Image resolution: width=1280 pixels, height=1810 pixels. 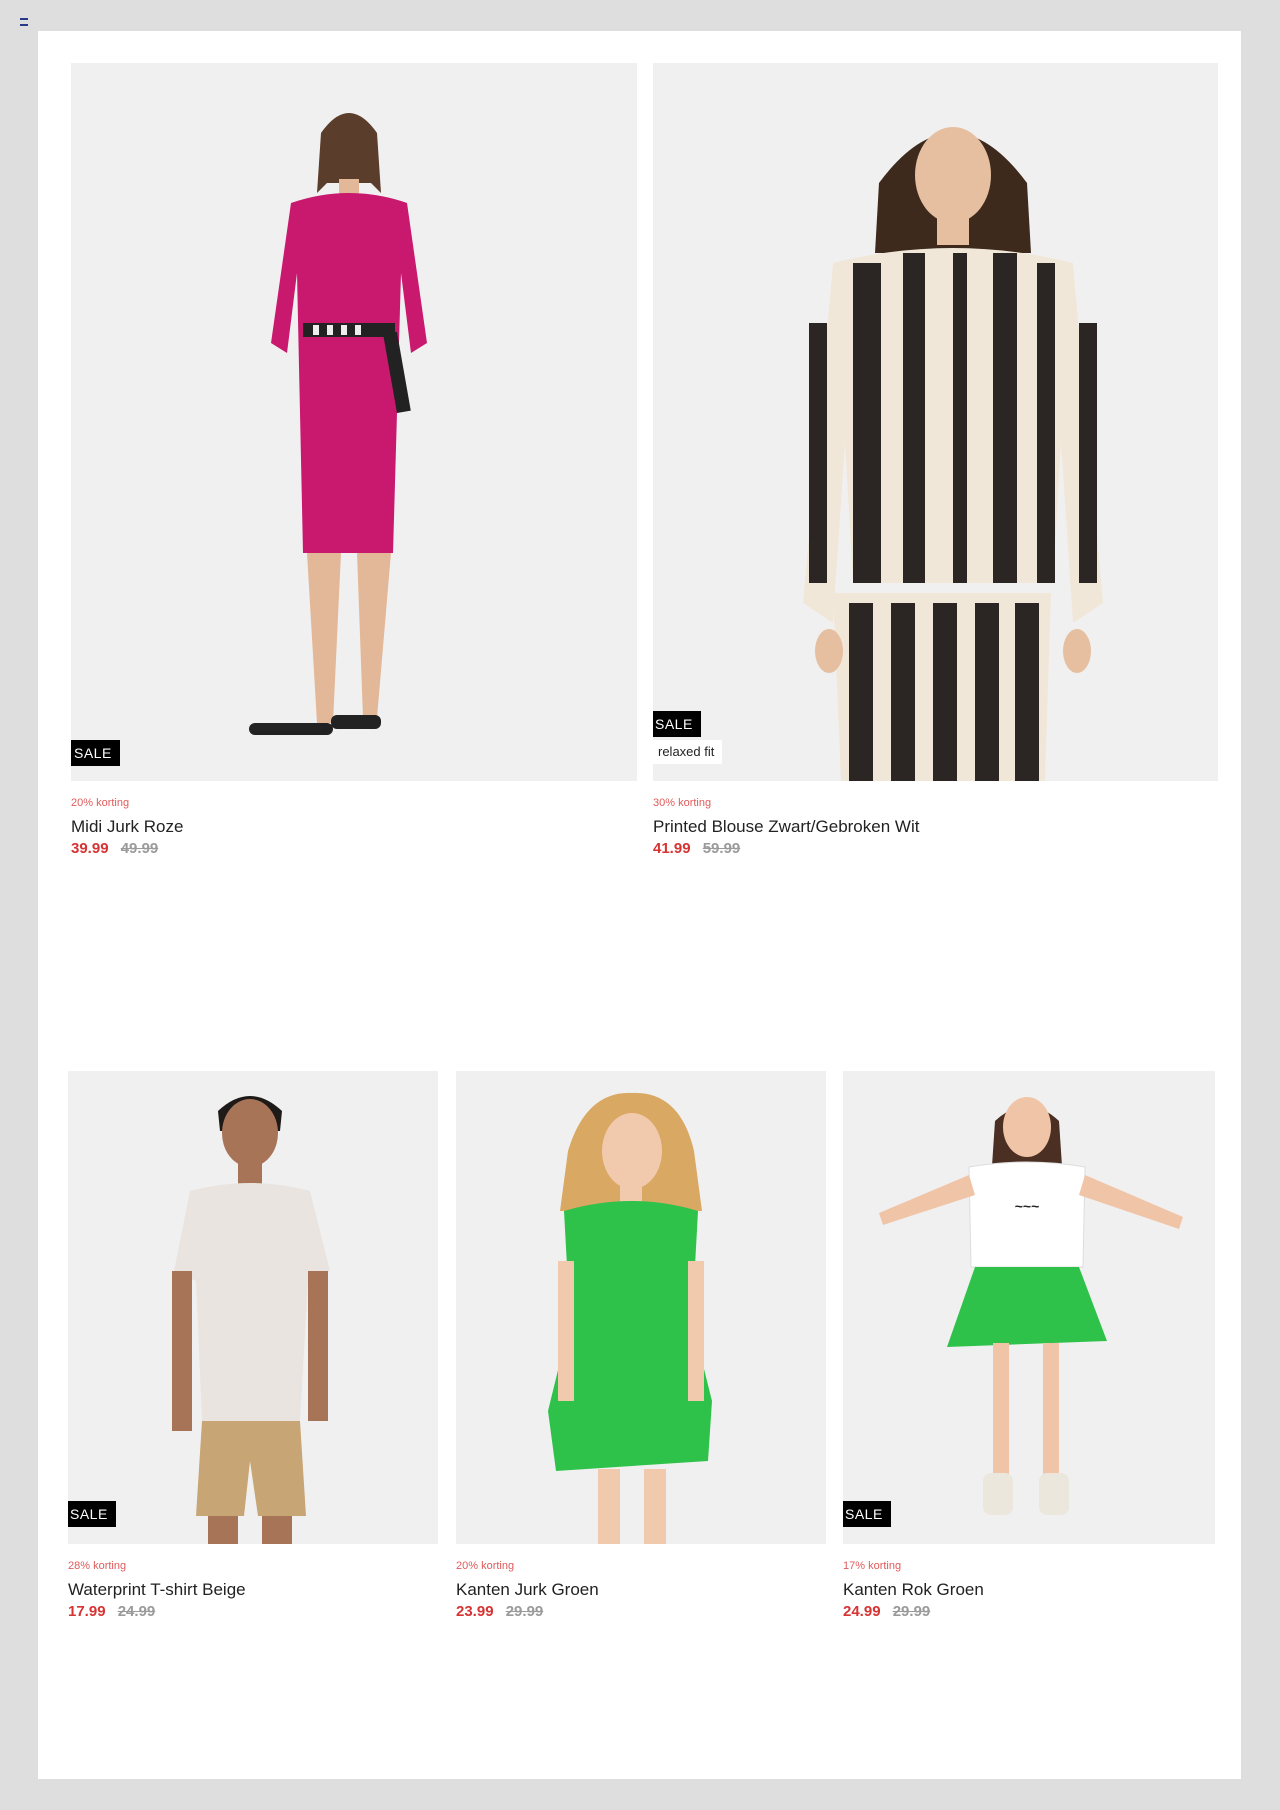 I want to click on sale-price: 23.99, so click(x=475, y=1611).